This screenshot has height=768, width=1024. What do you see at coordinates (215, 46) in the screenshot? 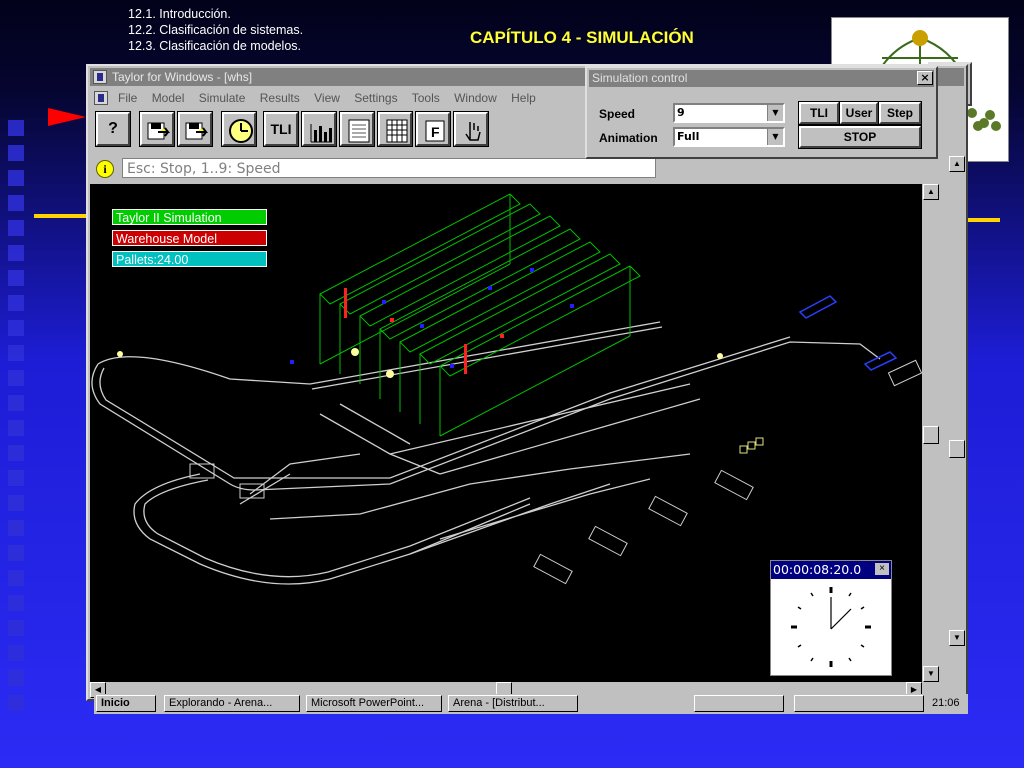
I see `outline-item: 12.3. Clasificación de modelos.` at bounding box center [215, 46].